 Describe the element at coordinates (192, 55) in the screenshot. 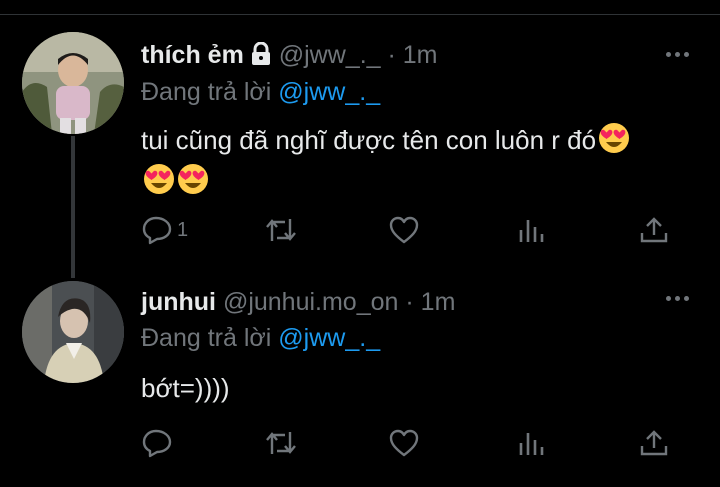

I see `display-name: thích ẻm` at that location.